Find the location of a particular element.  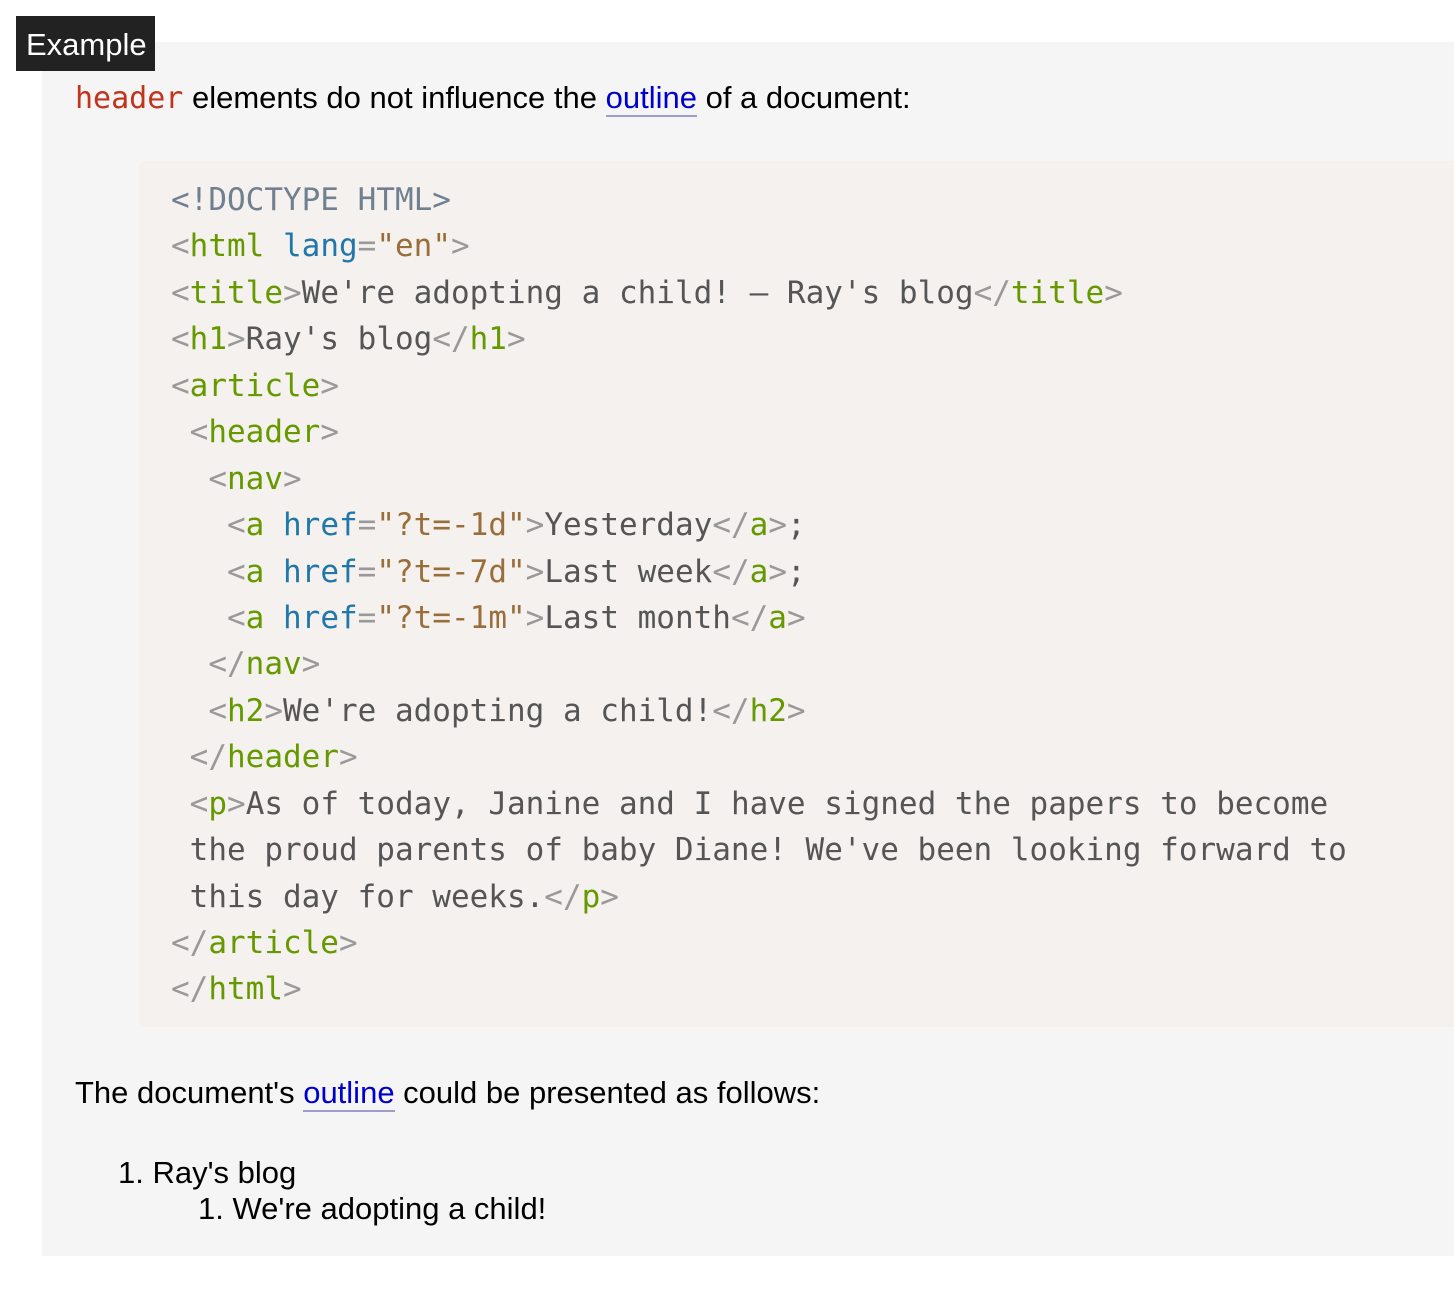

code-token: "en" is located at coordinates (413, 246).